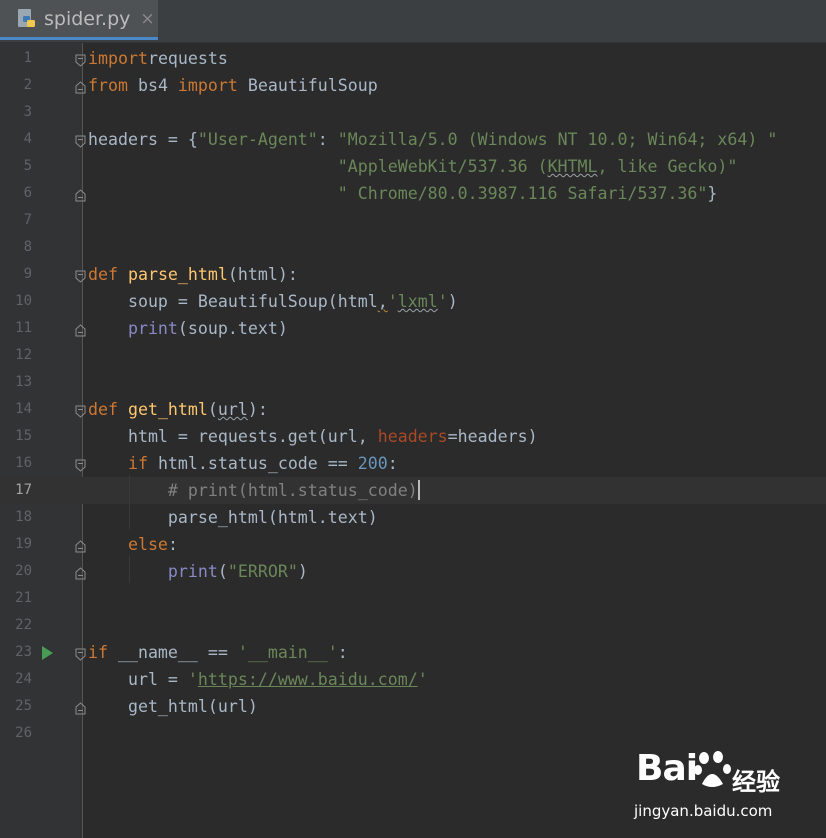 The height and width of the screenshot is (838, 826). Describe the element at coordinates (232, 328) in the screenshot. I see `code-token: (soup.text)` at that location.